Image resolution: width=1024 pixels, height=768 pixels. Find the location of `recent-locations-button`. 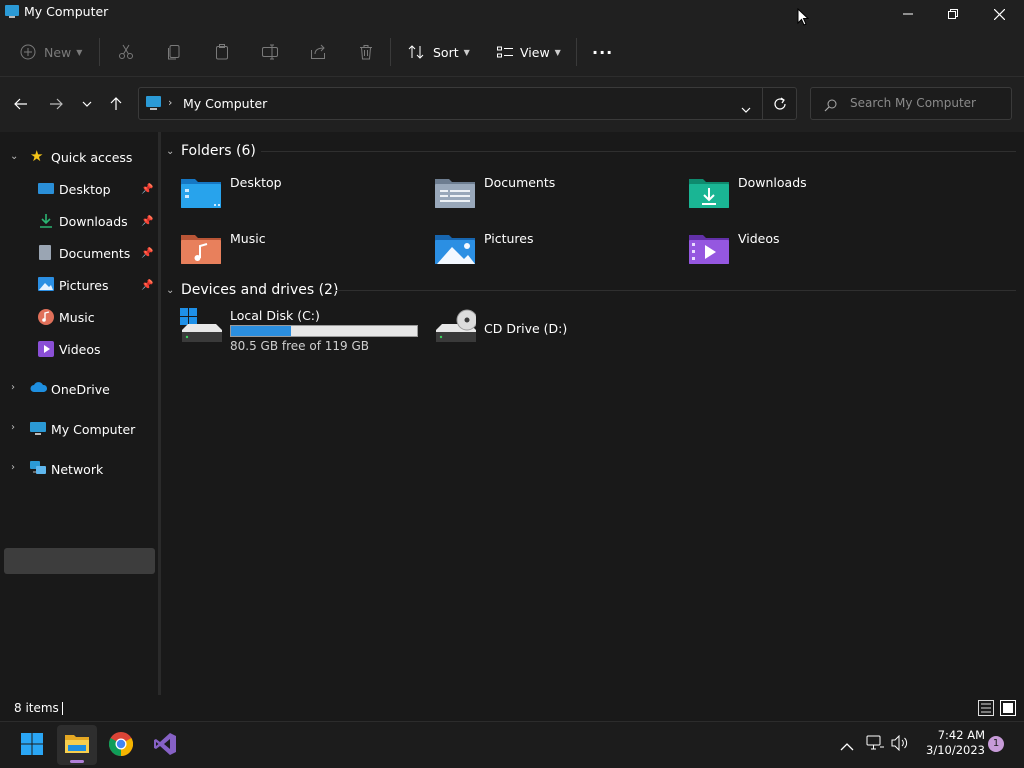

recent-locations-button is located at coordinates (87, 104).